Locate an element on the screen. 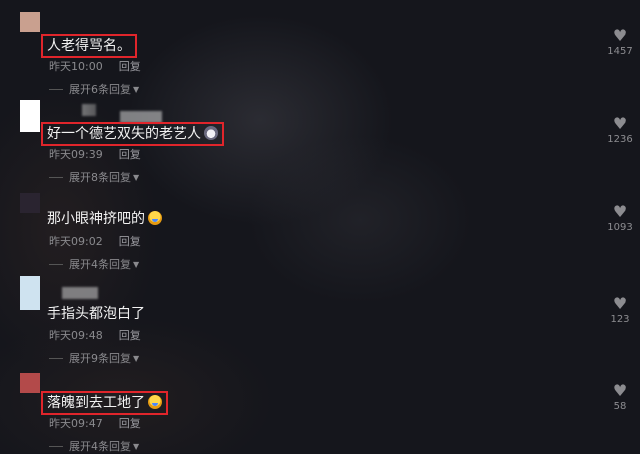 This screenshot has width=640, height=454. like-count: 1236 is located at coordinates (620, 139).